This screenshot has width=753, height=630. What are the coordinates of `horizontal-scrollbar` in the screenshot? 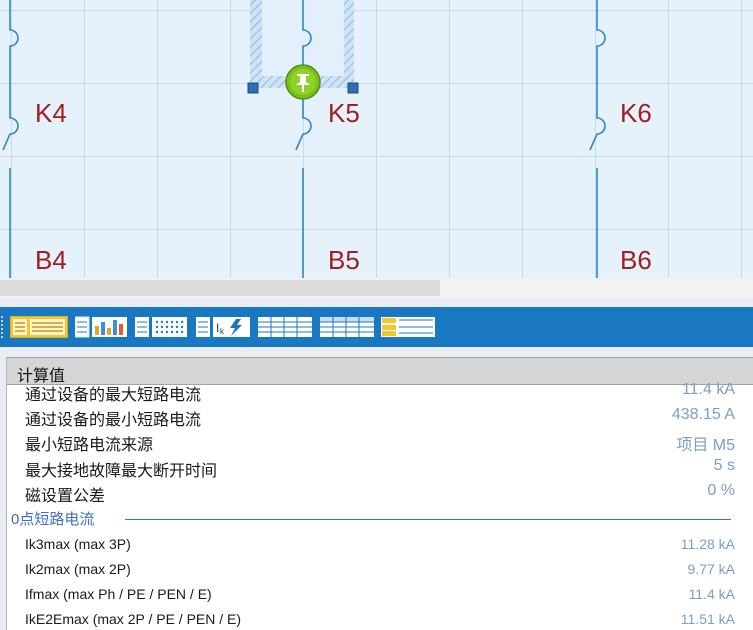 It's located at (376, 288).